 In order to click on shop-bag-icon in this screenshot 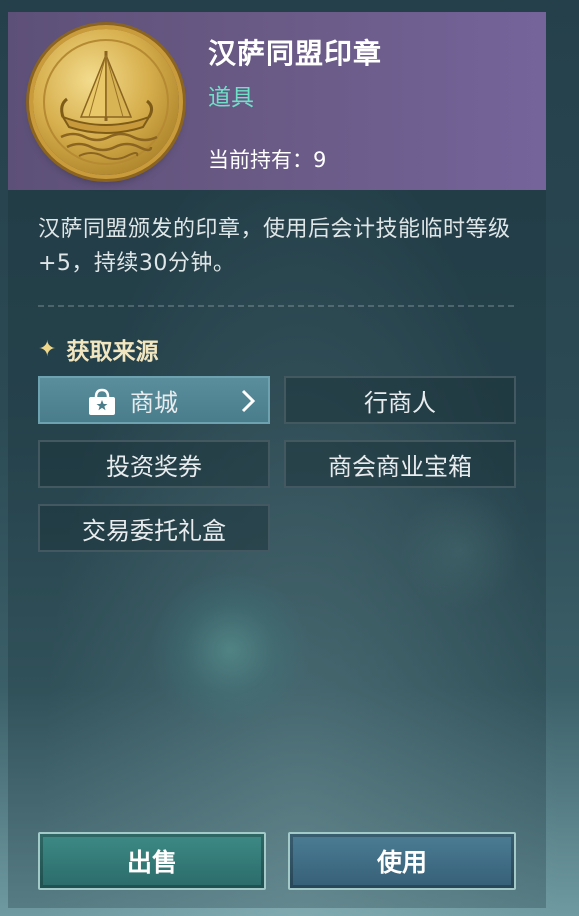, I will do `click(102, 401)`.